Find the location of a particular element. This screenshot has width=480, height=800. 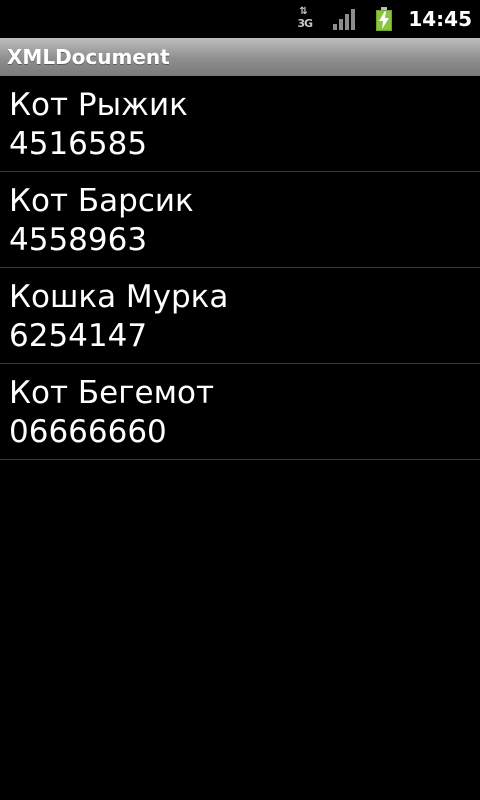

3g-data-icon: ⇅ 3G is located at coordinates (306, 19).